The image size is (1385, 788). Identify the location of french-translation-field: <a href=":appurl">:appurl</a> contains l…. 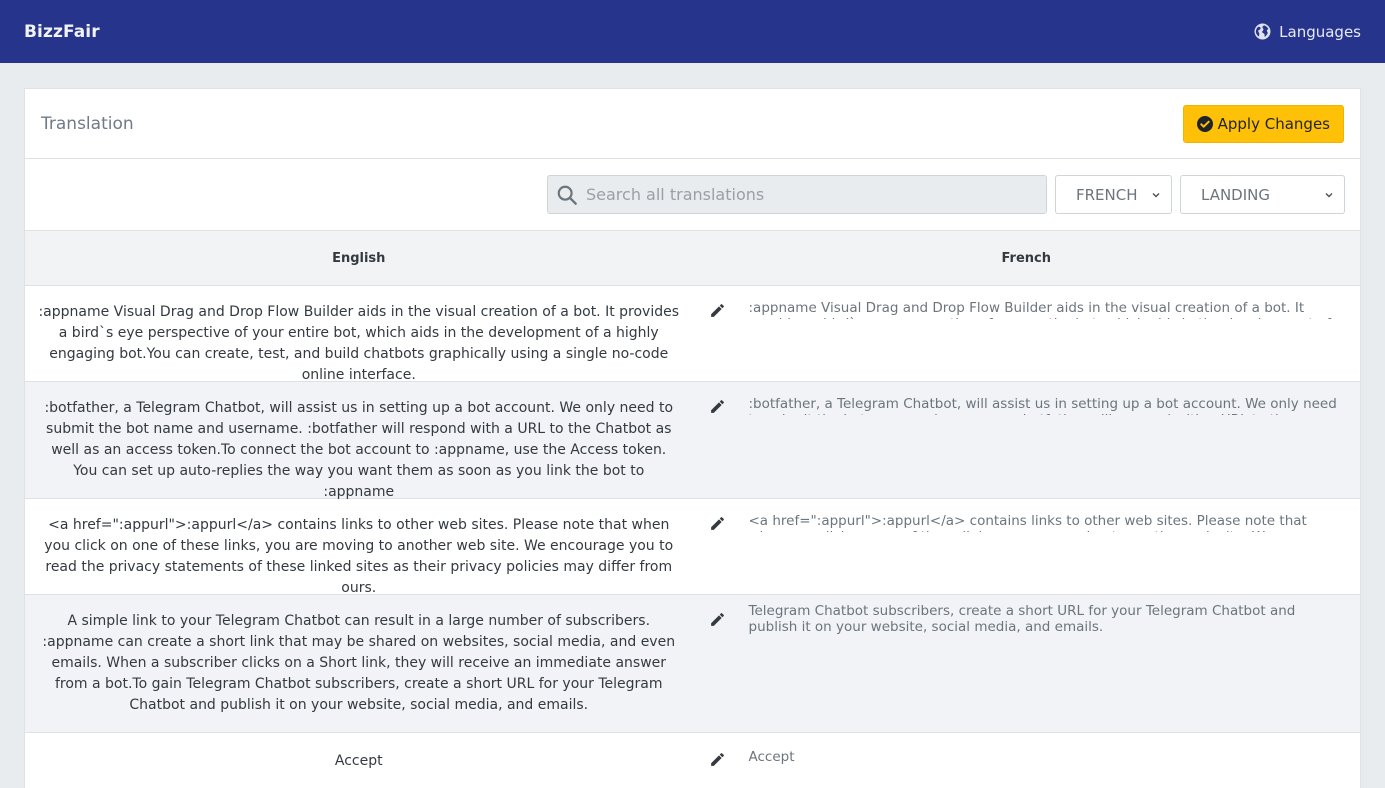
(1040, 522).